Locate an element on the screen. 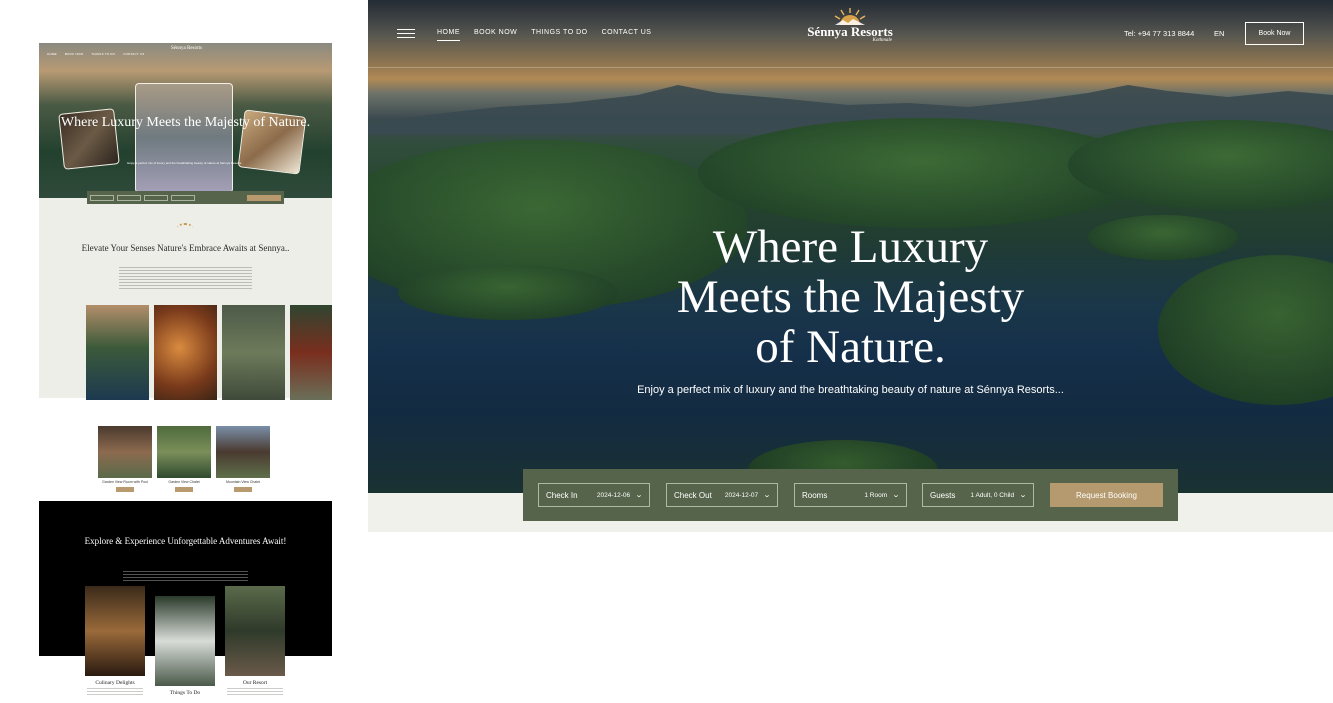 This screenshot has width=1333, height=703. preview-feature-name: Things To Do is located at coordinates (185, 693).